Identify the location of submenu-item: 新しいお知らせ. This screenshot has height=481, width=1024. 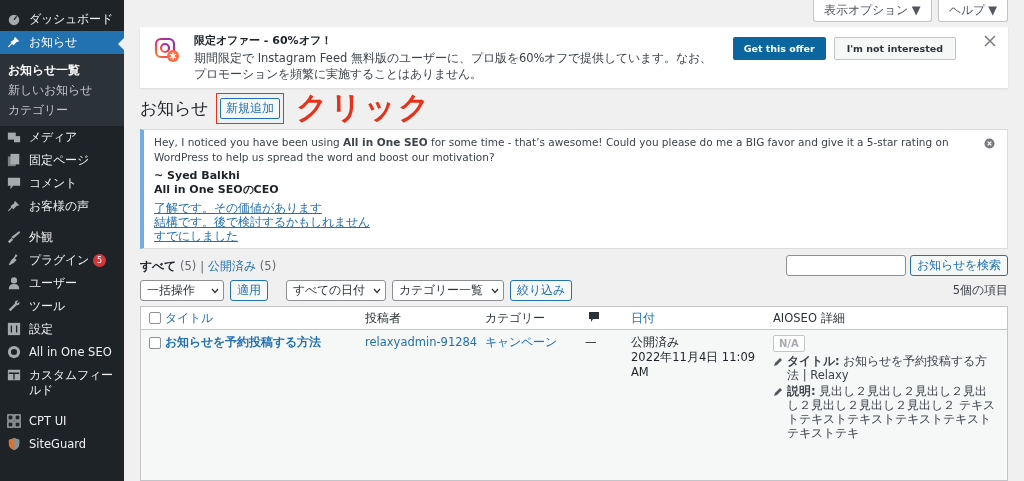
(62, 90).